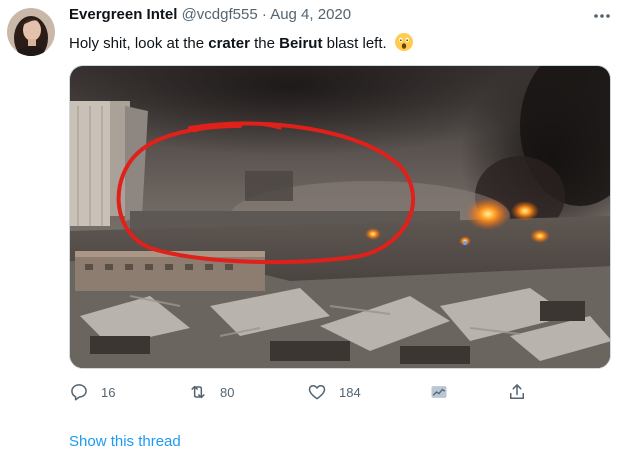 The width and height of the screenshot is (624, 458). Describe the element at coordinates (334, 392) in the screenshot. I see `like-button: 184` at that location.